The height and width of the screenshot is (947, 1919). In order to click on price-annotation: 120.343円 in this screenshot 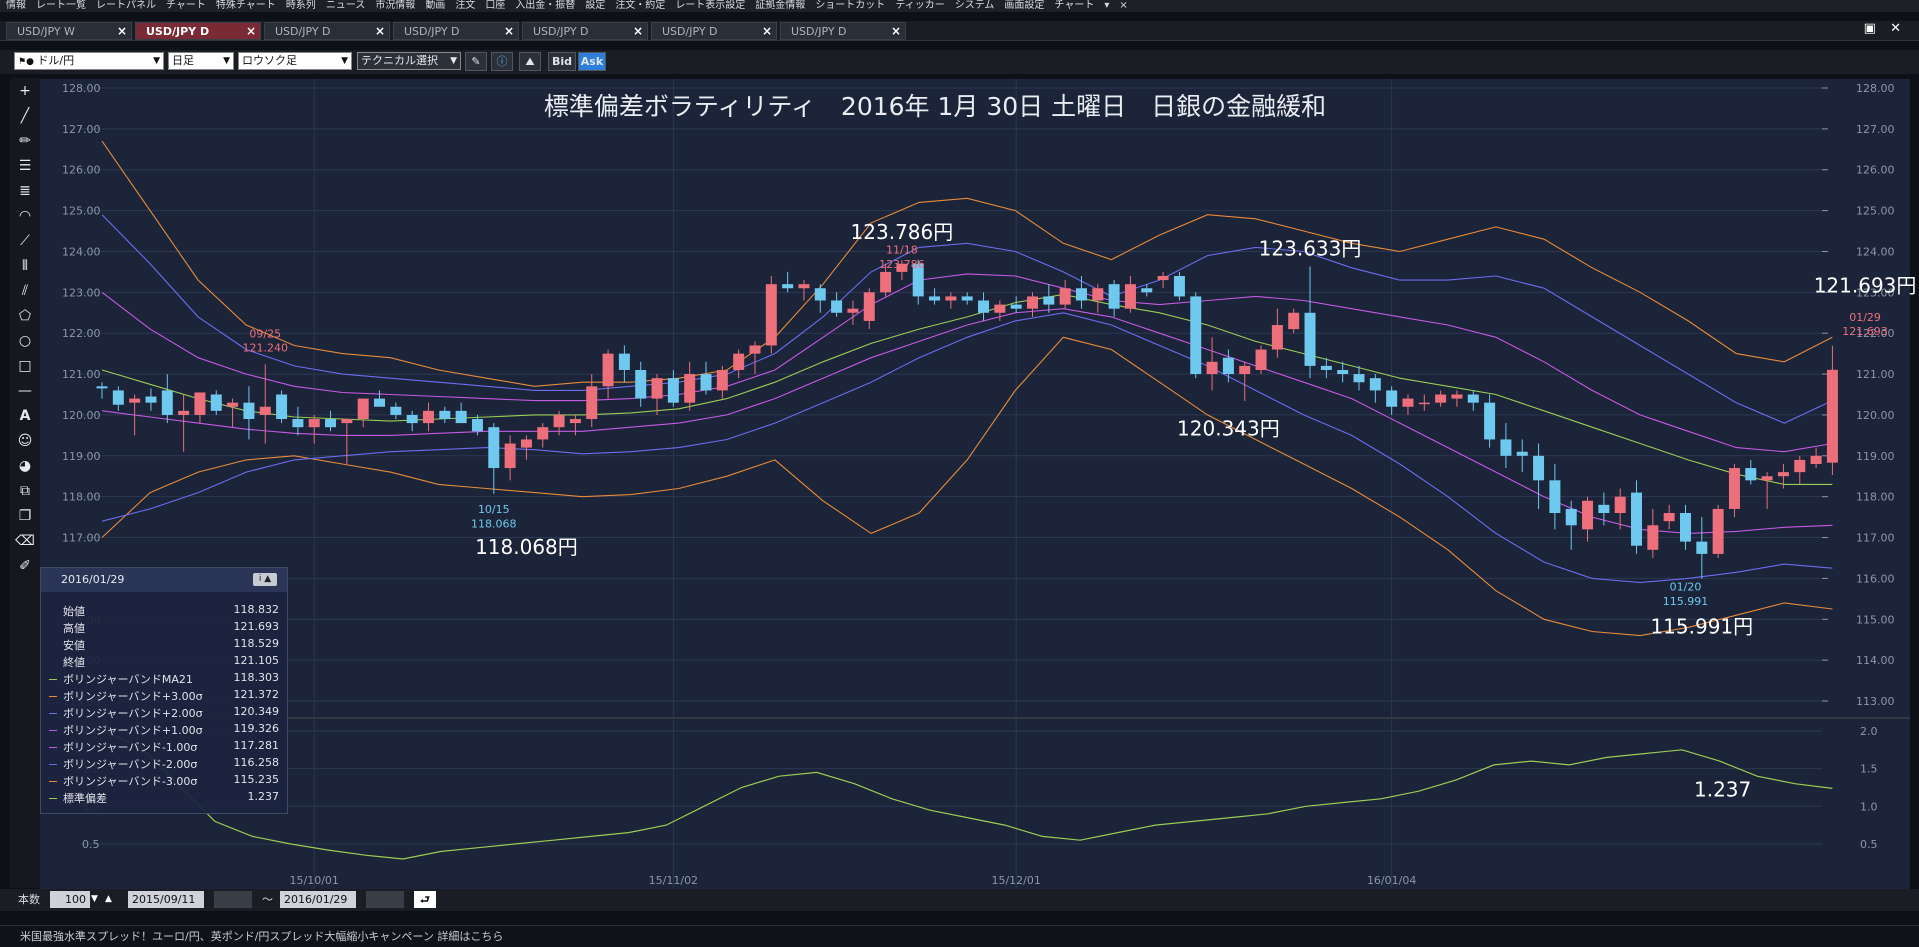, I will do `click(1228, 428)`.